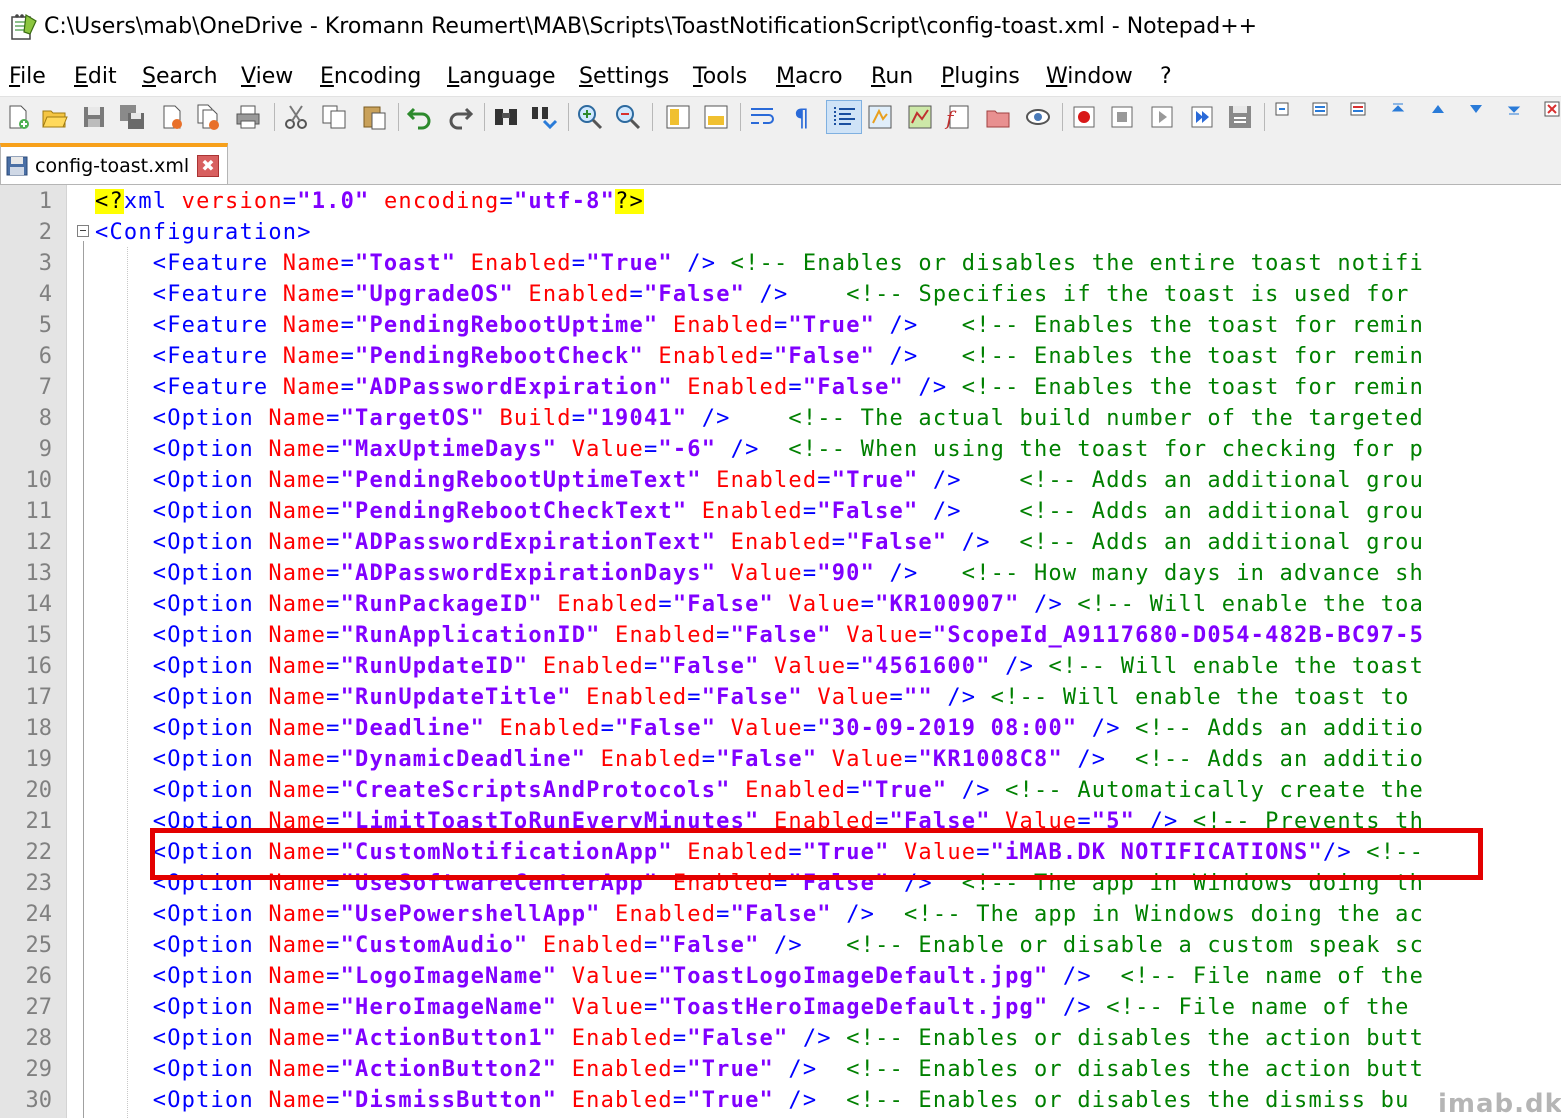 This screenshot has width=1561, height=1119. What do you see at coordinates (628, 117) in the screenshot?
I see `zoom-out-icon` at bounding box center [628, 117].